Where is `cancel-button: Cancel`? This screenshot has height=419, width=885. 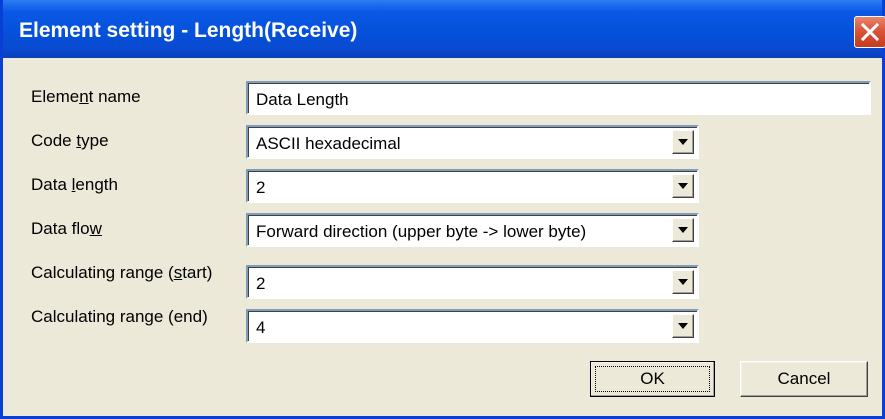 cancel-button: Cancel is located at coordinates (804, 379).